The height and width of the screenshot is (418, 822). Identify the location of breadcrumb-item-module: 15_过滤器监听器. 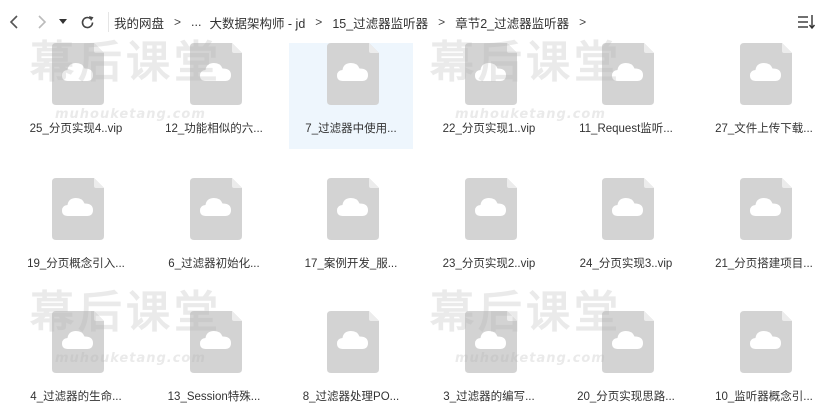
(380, 22).